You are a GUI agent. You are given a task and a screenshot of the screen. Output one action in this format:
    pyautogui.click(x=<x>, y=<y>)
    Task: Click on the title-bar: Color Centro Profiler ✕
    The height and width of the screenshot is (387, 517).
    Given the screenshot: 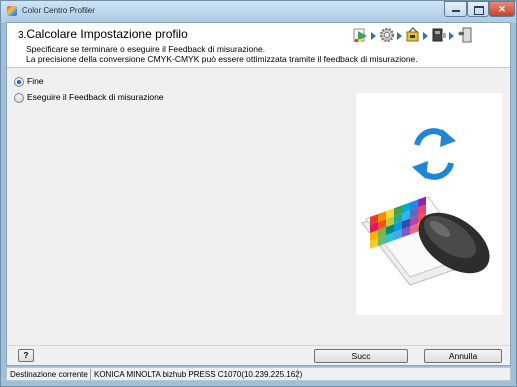 What is the action you would take?
    pyautogui.click(x=258, y=12)
    